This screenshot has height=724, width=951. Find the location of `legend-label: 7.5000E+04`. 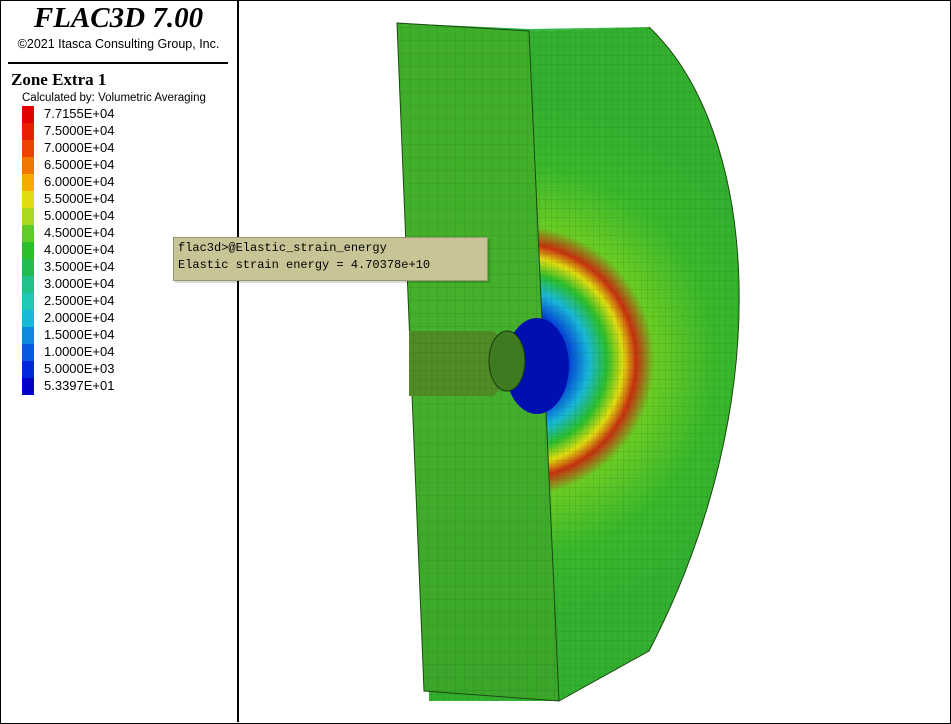

legend-label: 7.5000E+04 is located at coordinates (79, 130).